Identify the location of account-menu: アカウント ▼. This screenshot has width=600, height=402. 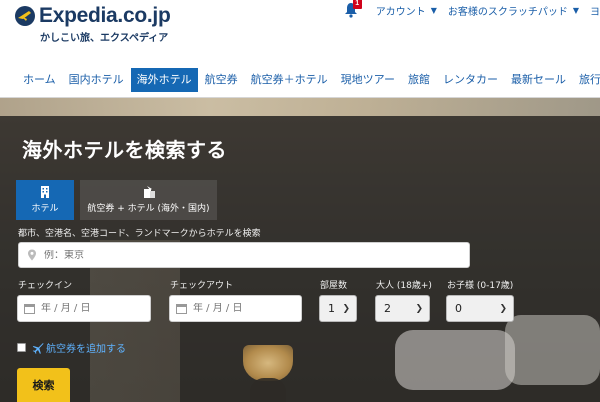
(406, 10).